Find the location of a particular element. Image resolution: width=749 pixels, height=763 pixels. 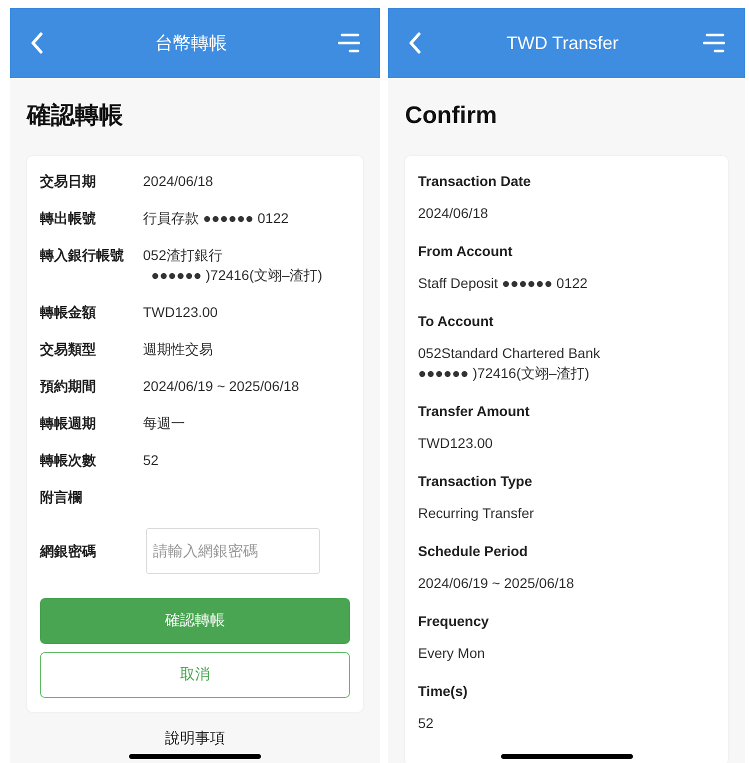

page-title: 確認轉帳 is located at coordinates (74, 116).